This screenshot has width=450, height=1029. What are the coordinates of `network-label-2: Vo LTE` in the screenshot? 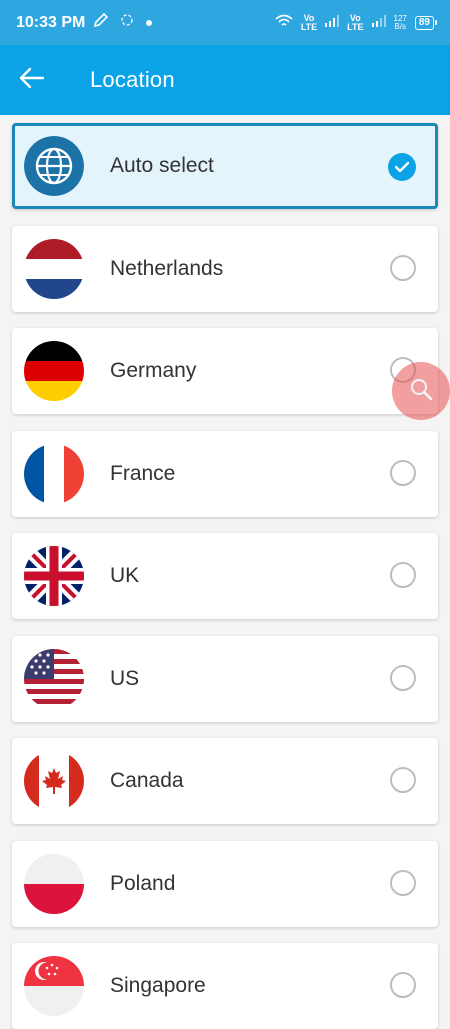 It's located at (355, 22).